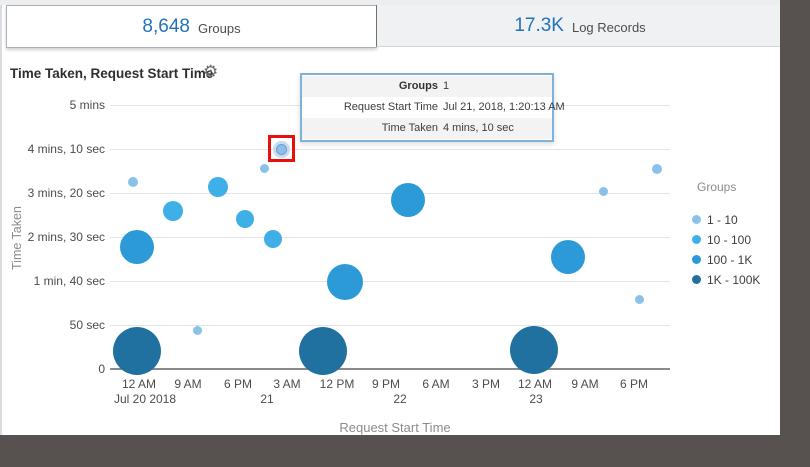 This screenshot has width=810, height=467. I want to click on tooltip-title-row: Groups 1, so click(427, 86).